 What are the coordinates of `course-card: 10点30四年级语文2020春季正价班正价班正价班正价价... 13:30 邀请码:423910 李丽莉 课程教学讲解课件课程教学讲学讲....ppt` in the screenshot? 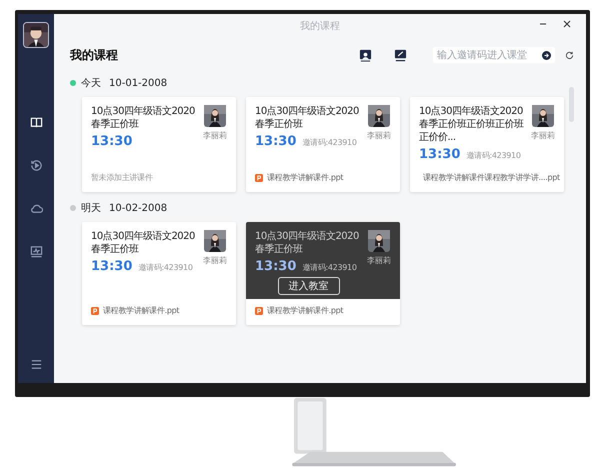 It's located at (487, 144).